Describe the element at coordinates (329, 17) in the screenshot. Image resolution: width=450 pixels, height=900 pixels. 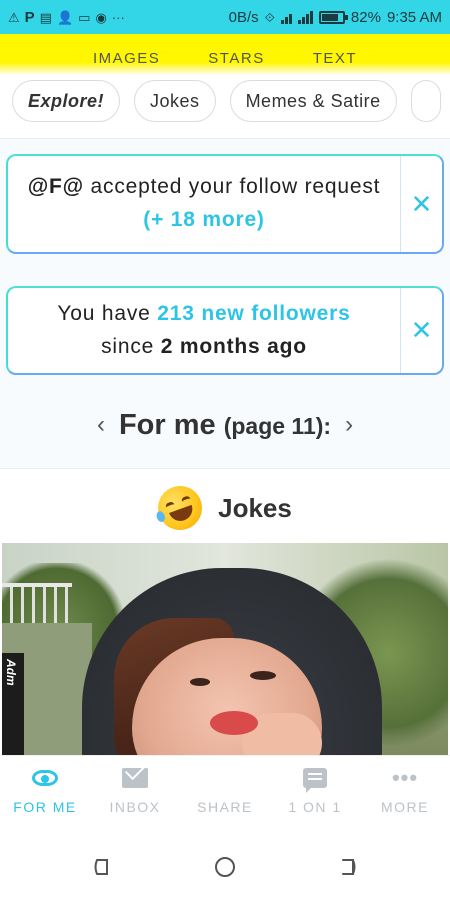
I see `battery-fill` at that location.